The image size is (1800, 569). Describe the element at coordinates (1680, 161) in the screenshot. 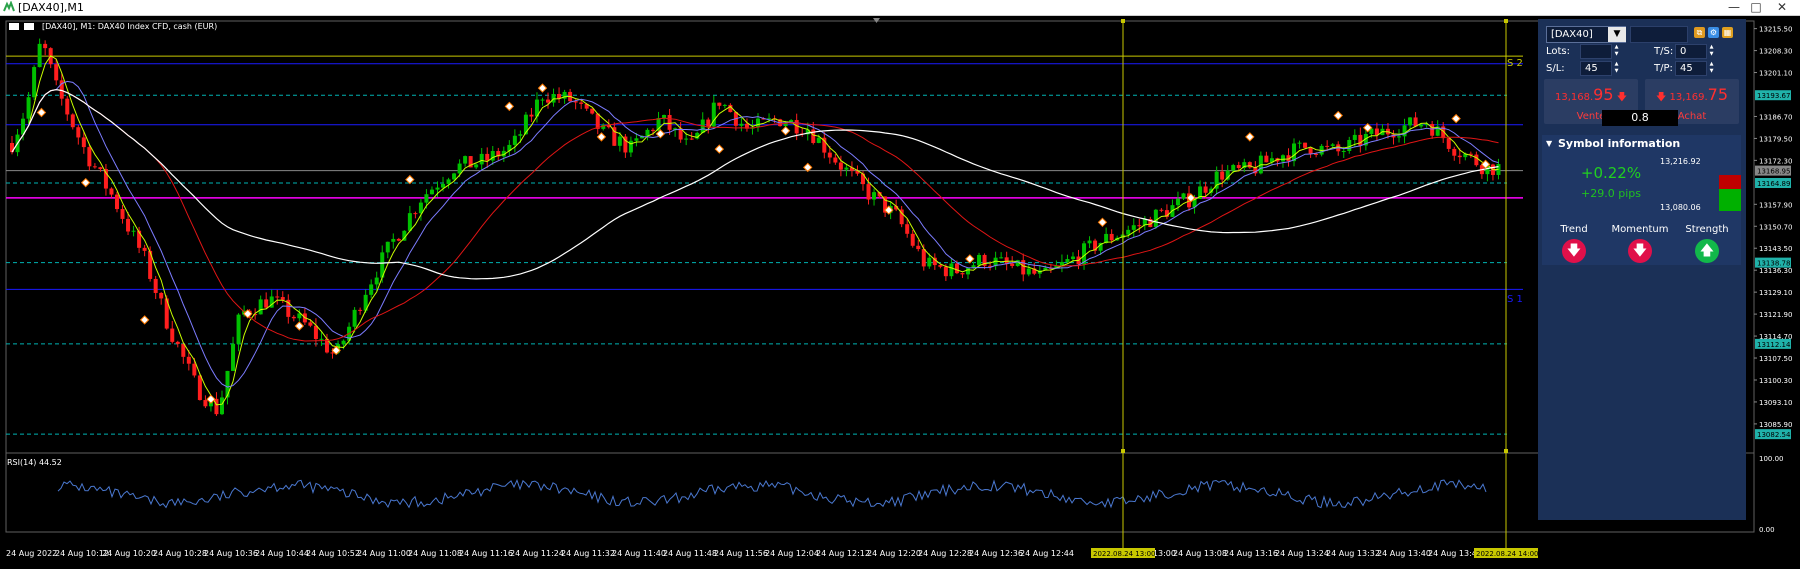

I see `day-high: 13,216.92` at that location.